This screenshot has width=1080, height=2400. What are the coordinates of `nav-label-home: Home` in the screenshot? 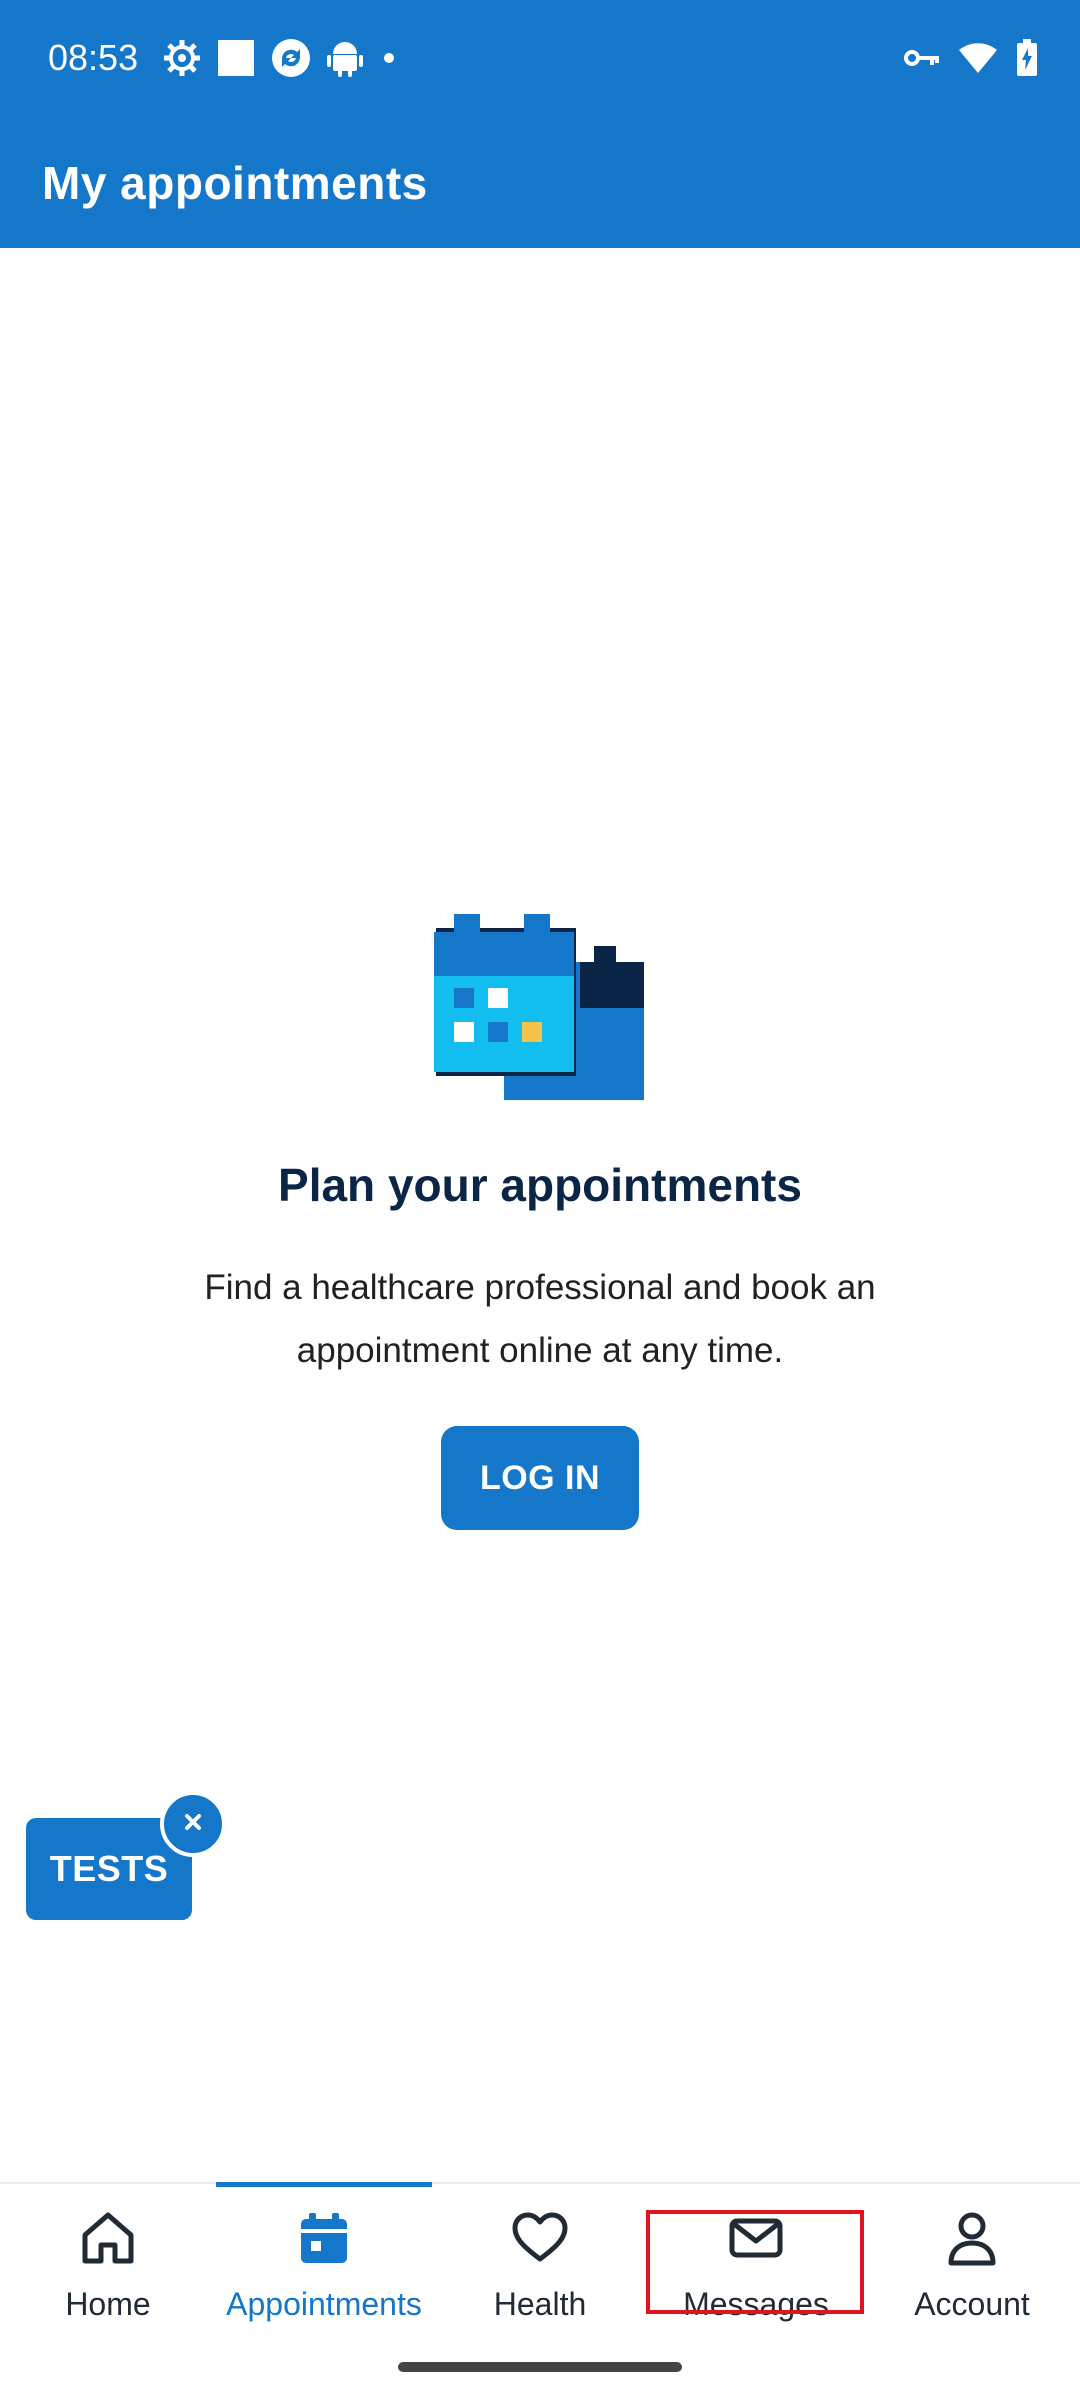 It's located at (108, 2304).